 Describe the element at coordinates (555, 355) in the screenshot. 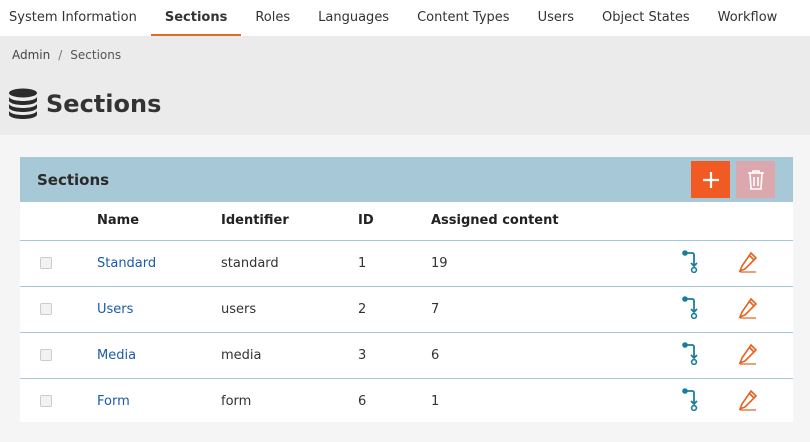

I see `assigned-content-count: 6` at that location.